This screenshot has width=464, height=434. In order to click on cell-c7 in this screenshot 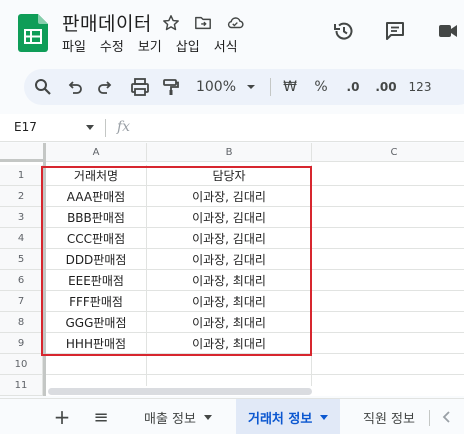, I will do `click(388, 301)`.